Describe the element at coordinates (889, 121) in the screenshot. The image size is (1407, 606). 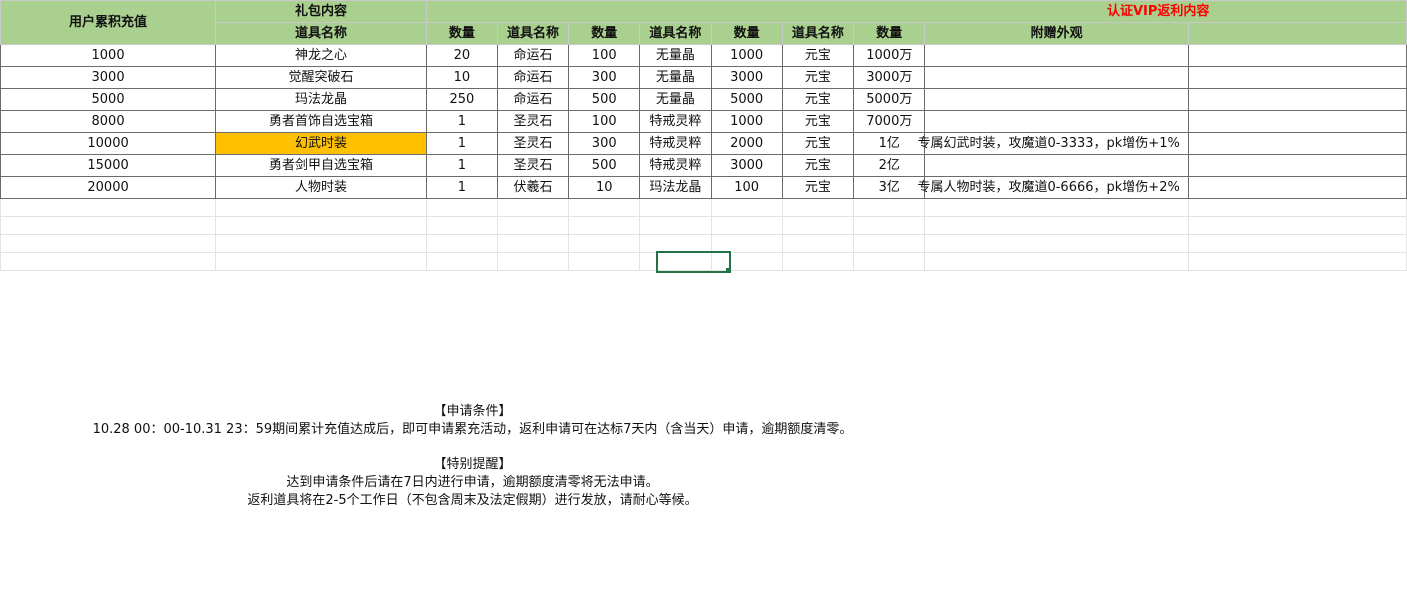
I see `cell-qty4: 7000万` at that location.